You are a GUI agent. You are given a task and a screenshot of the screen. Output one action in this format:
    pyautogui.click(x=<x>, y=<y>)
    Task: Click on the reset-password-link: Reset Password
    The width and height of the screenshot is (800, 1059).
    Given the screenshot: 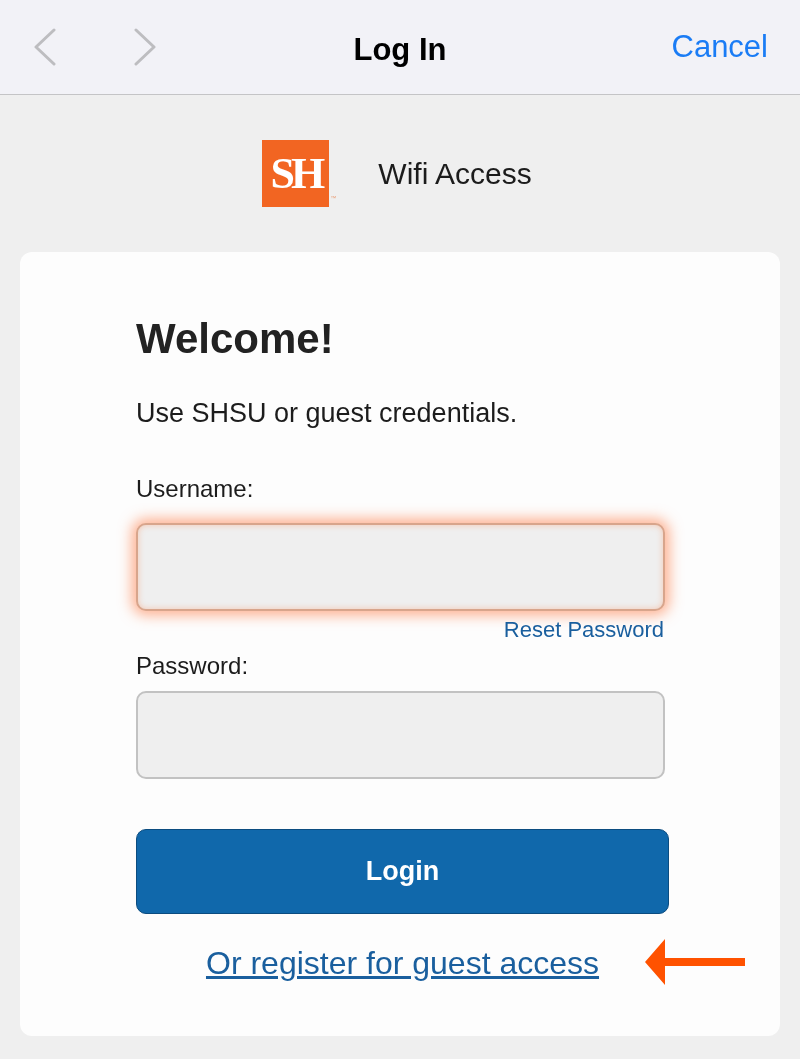 What is the action you would take?
    pyautogui.click(x=583, y=630)
    